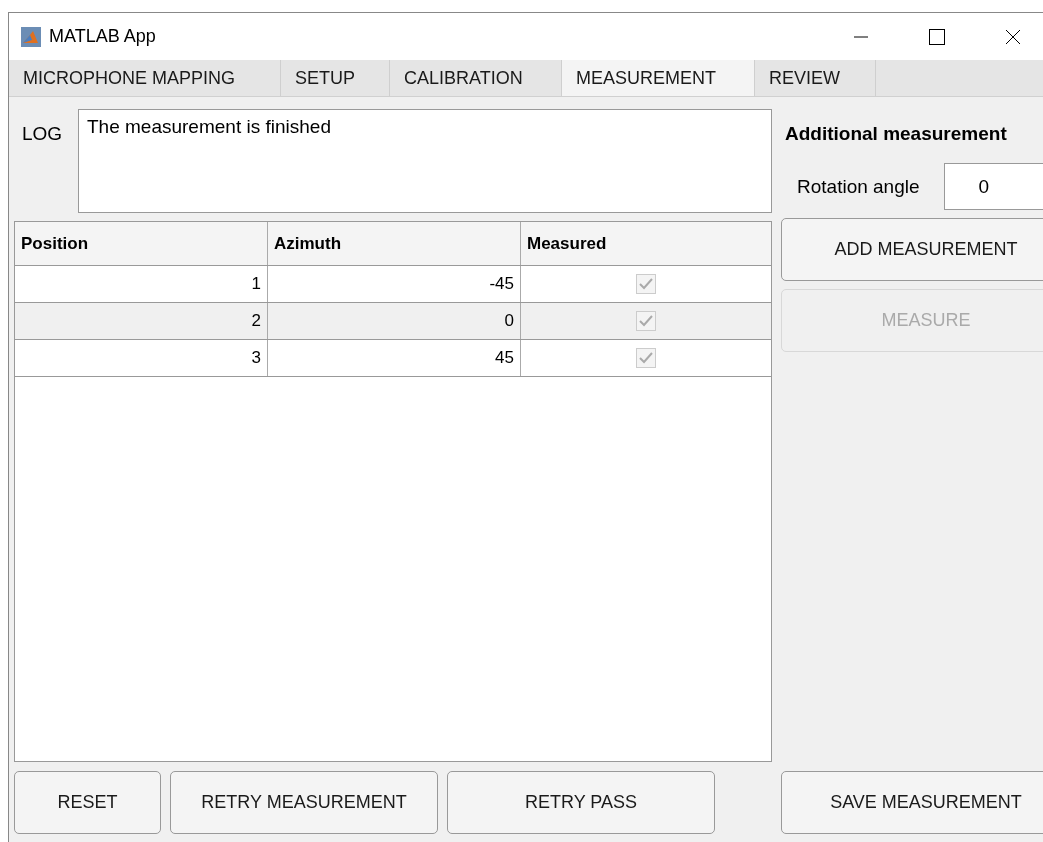  I want to click on action-button: ADD MEASUREMENT, so click(912, 249).